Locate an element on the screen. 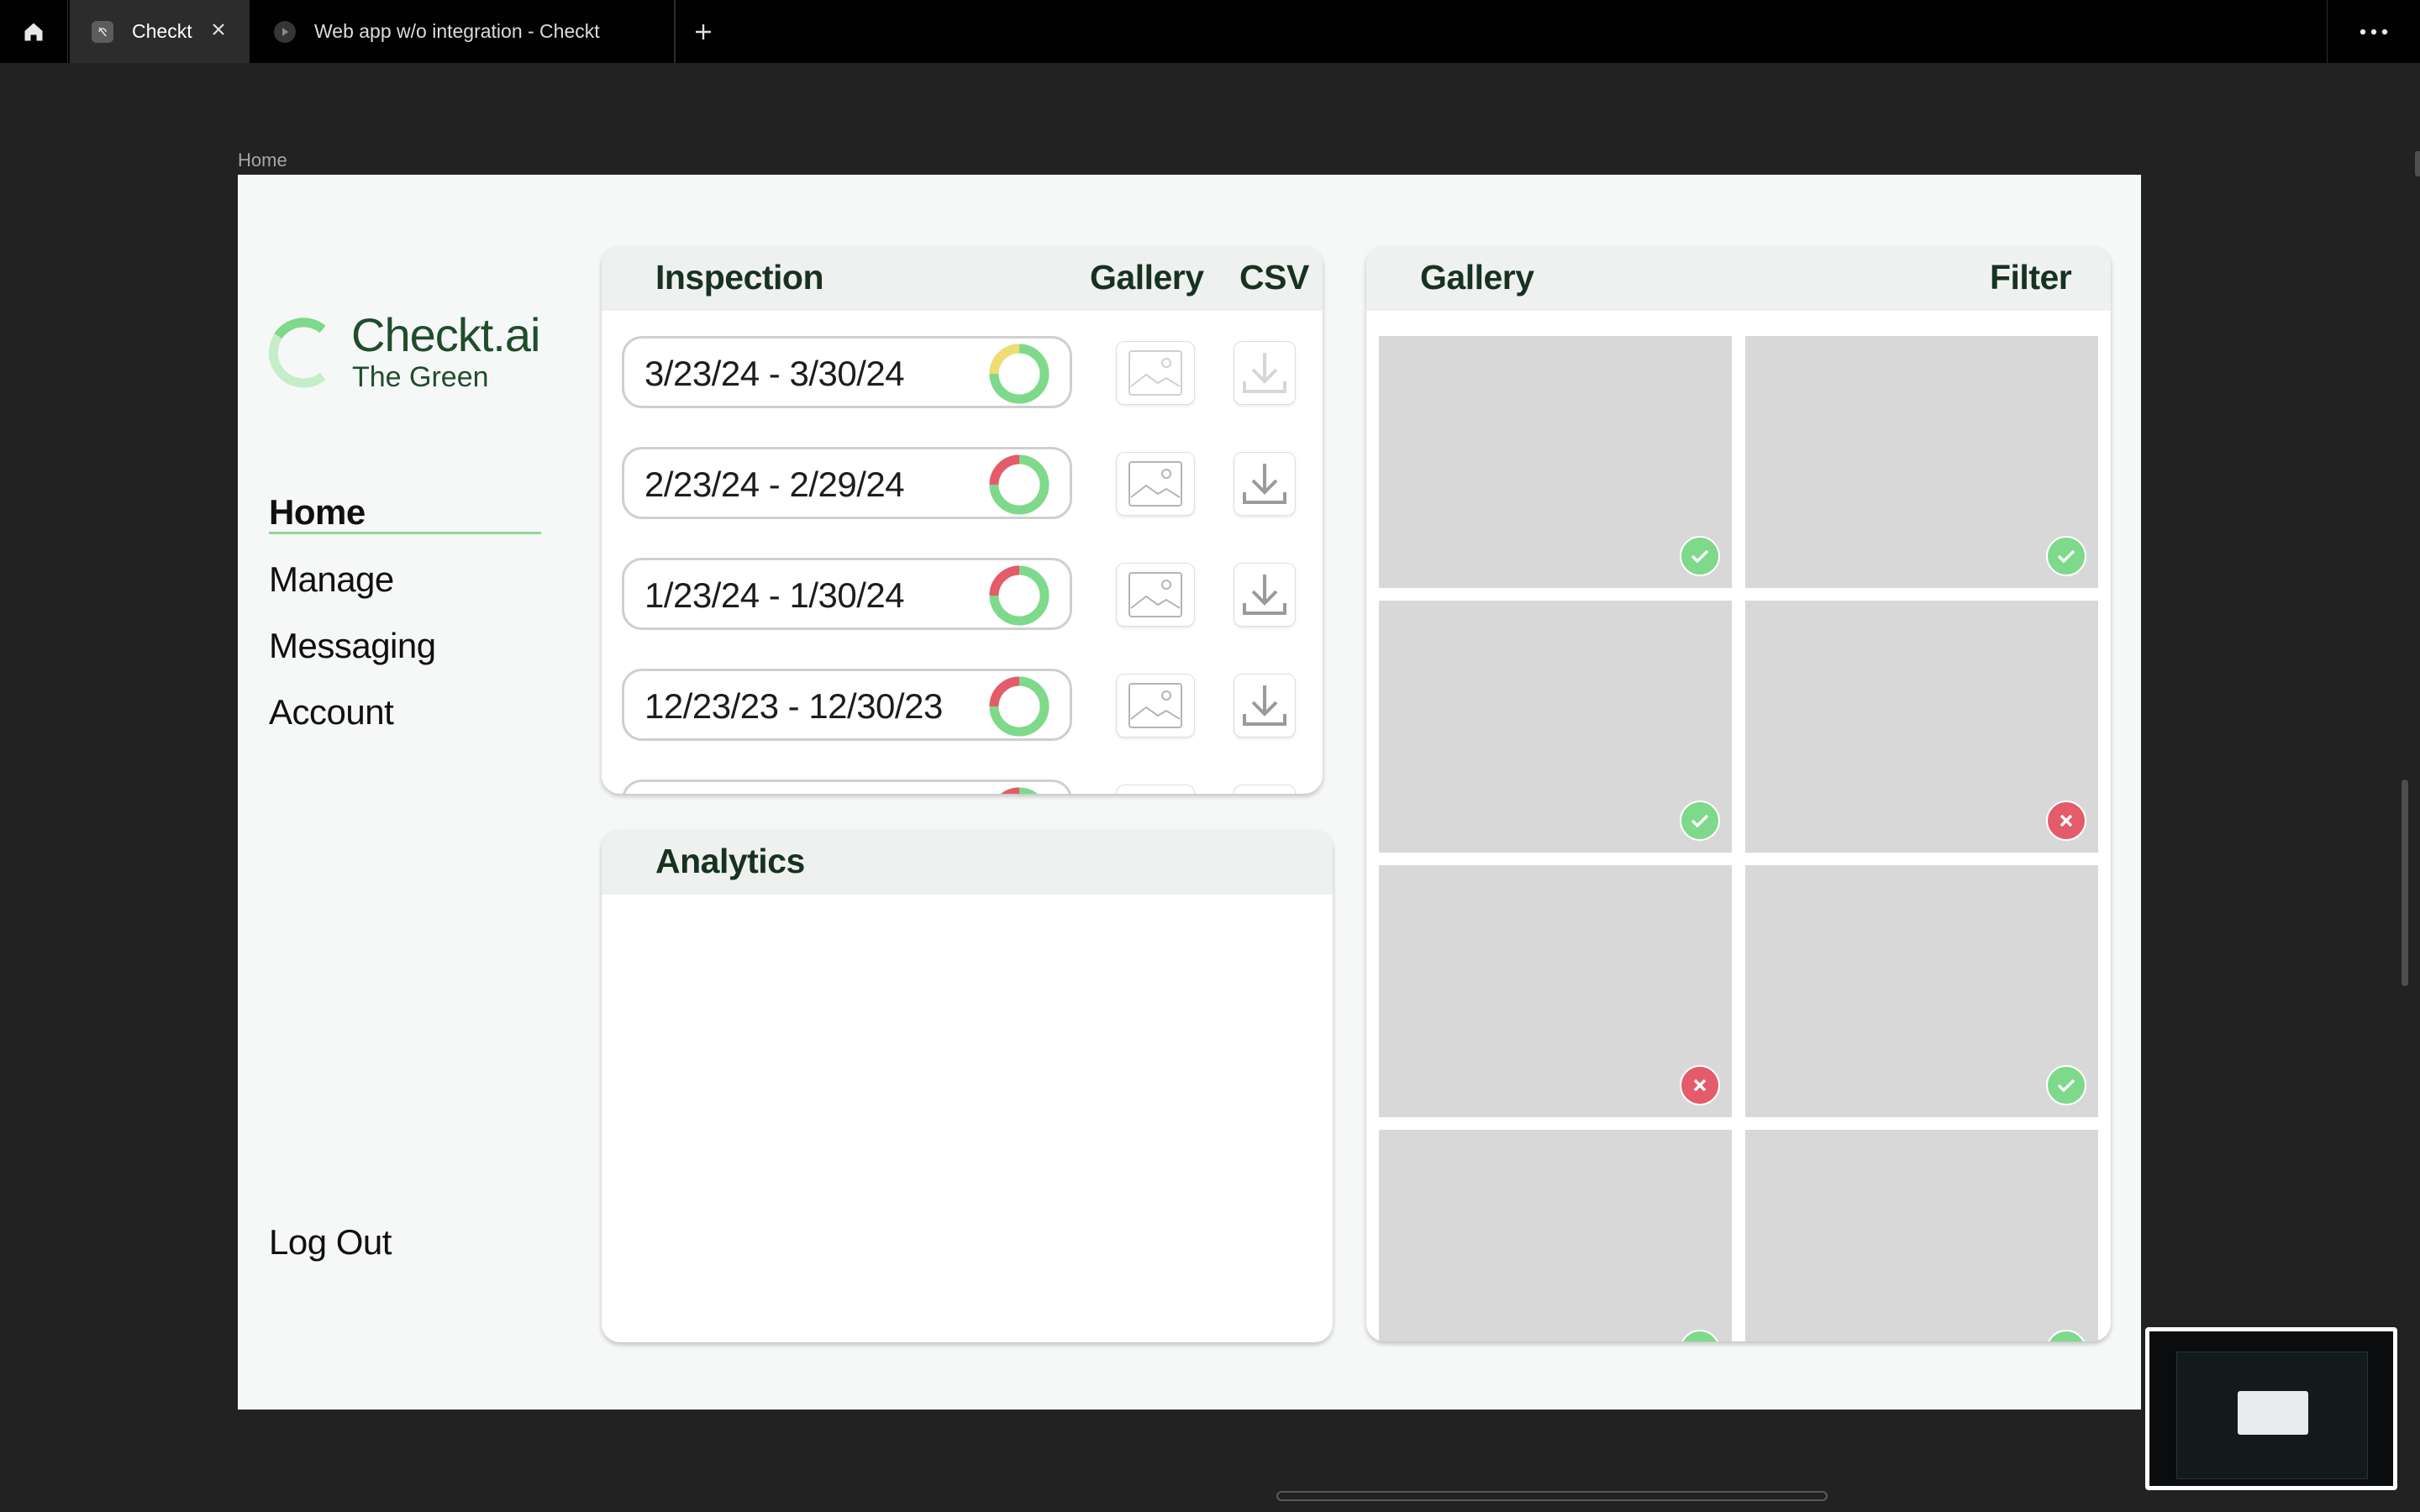 This screenshot has width=2420, height=1512. tab-title: Checkt is located at coordinates (162, 31).